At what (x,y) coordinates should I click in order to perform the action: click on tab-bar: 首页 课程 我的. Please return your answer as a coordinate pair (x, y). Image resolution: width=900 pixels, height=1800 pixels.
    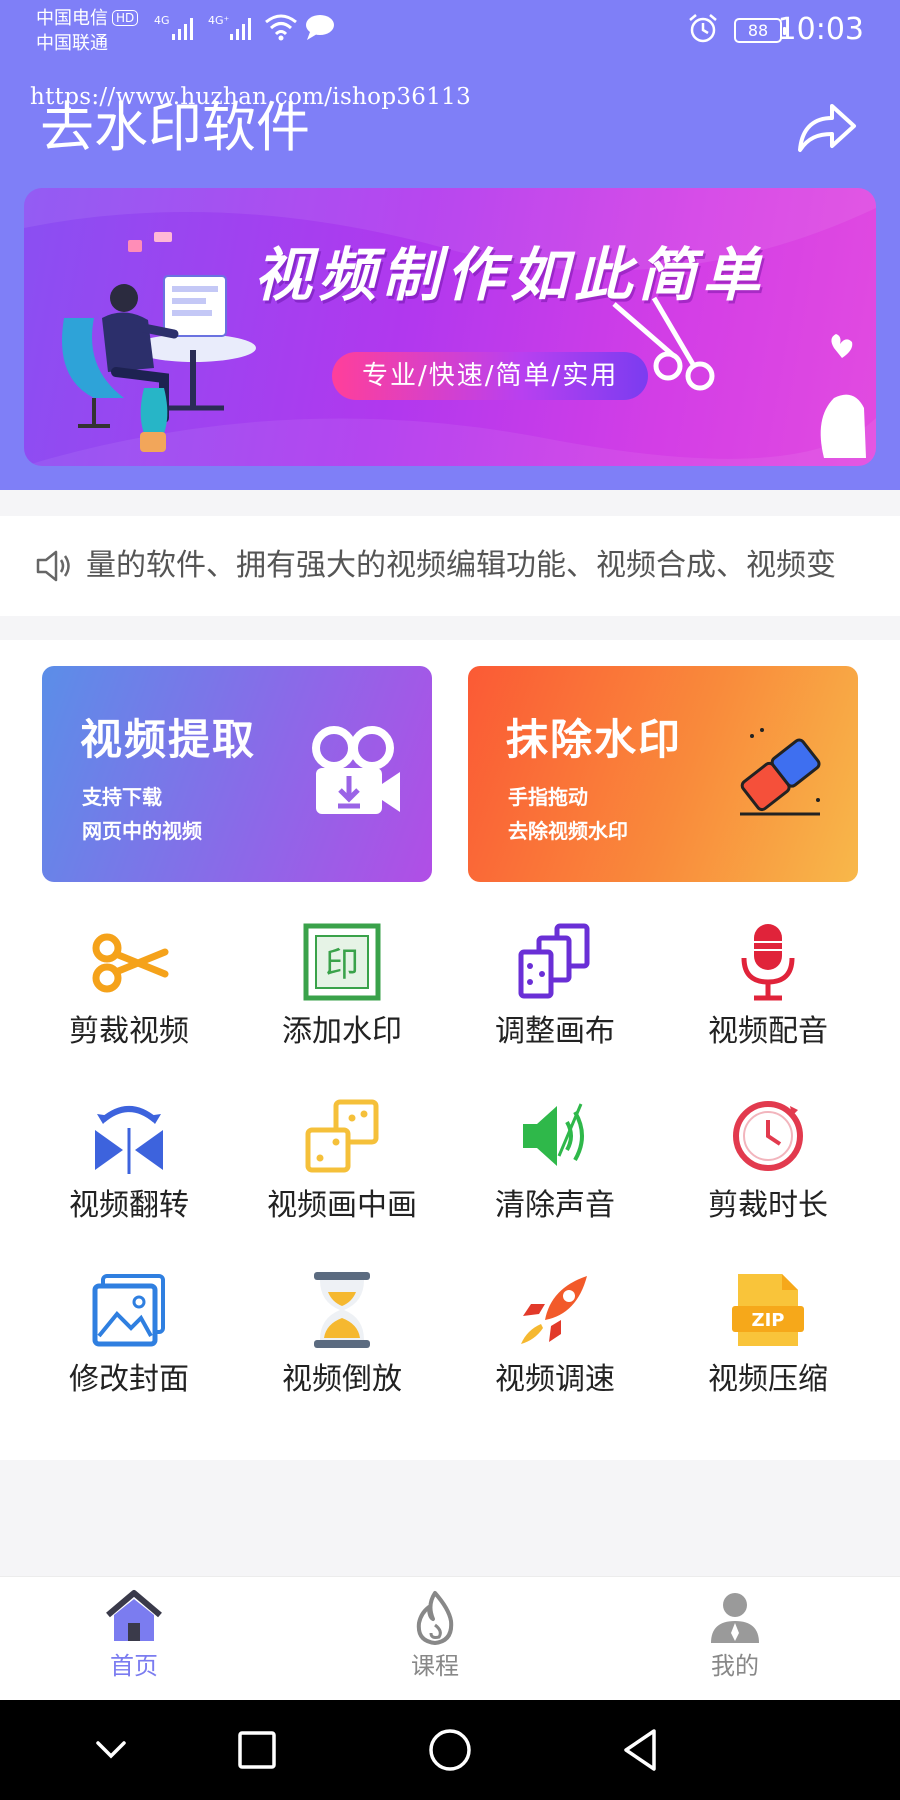
    Looking at the image, I should click on (450, 1638).